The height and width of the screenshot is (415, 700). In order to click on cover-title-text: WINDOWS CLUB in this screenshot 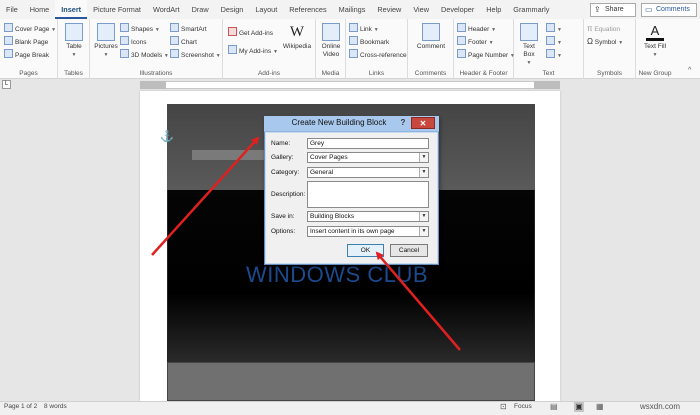, I will do `click(356, 275)`.